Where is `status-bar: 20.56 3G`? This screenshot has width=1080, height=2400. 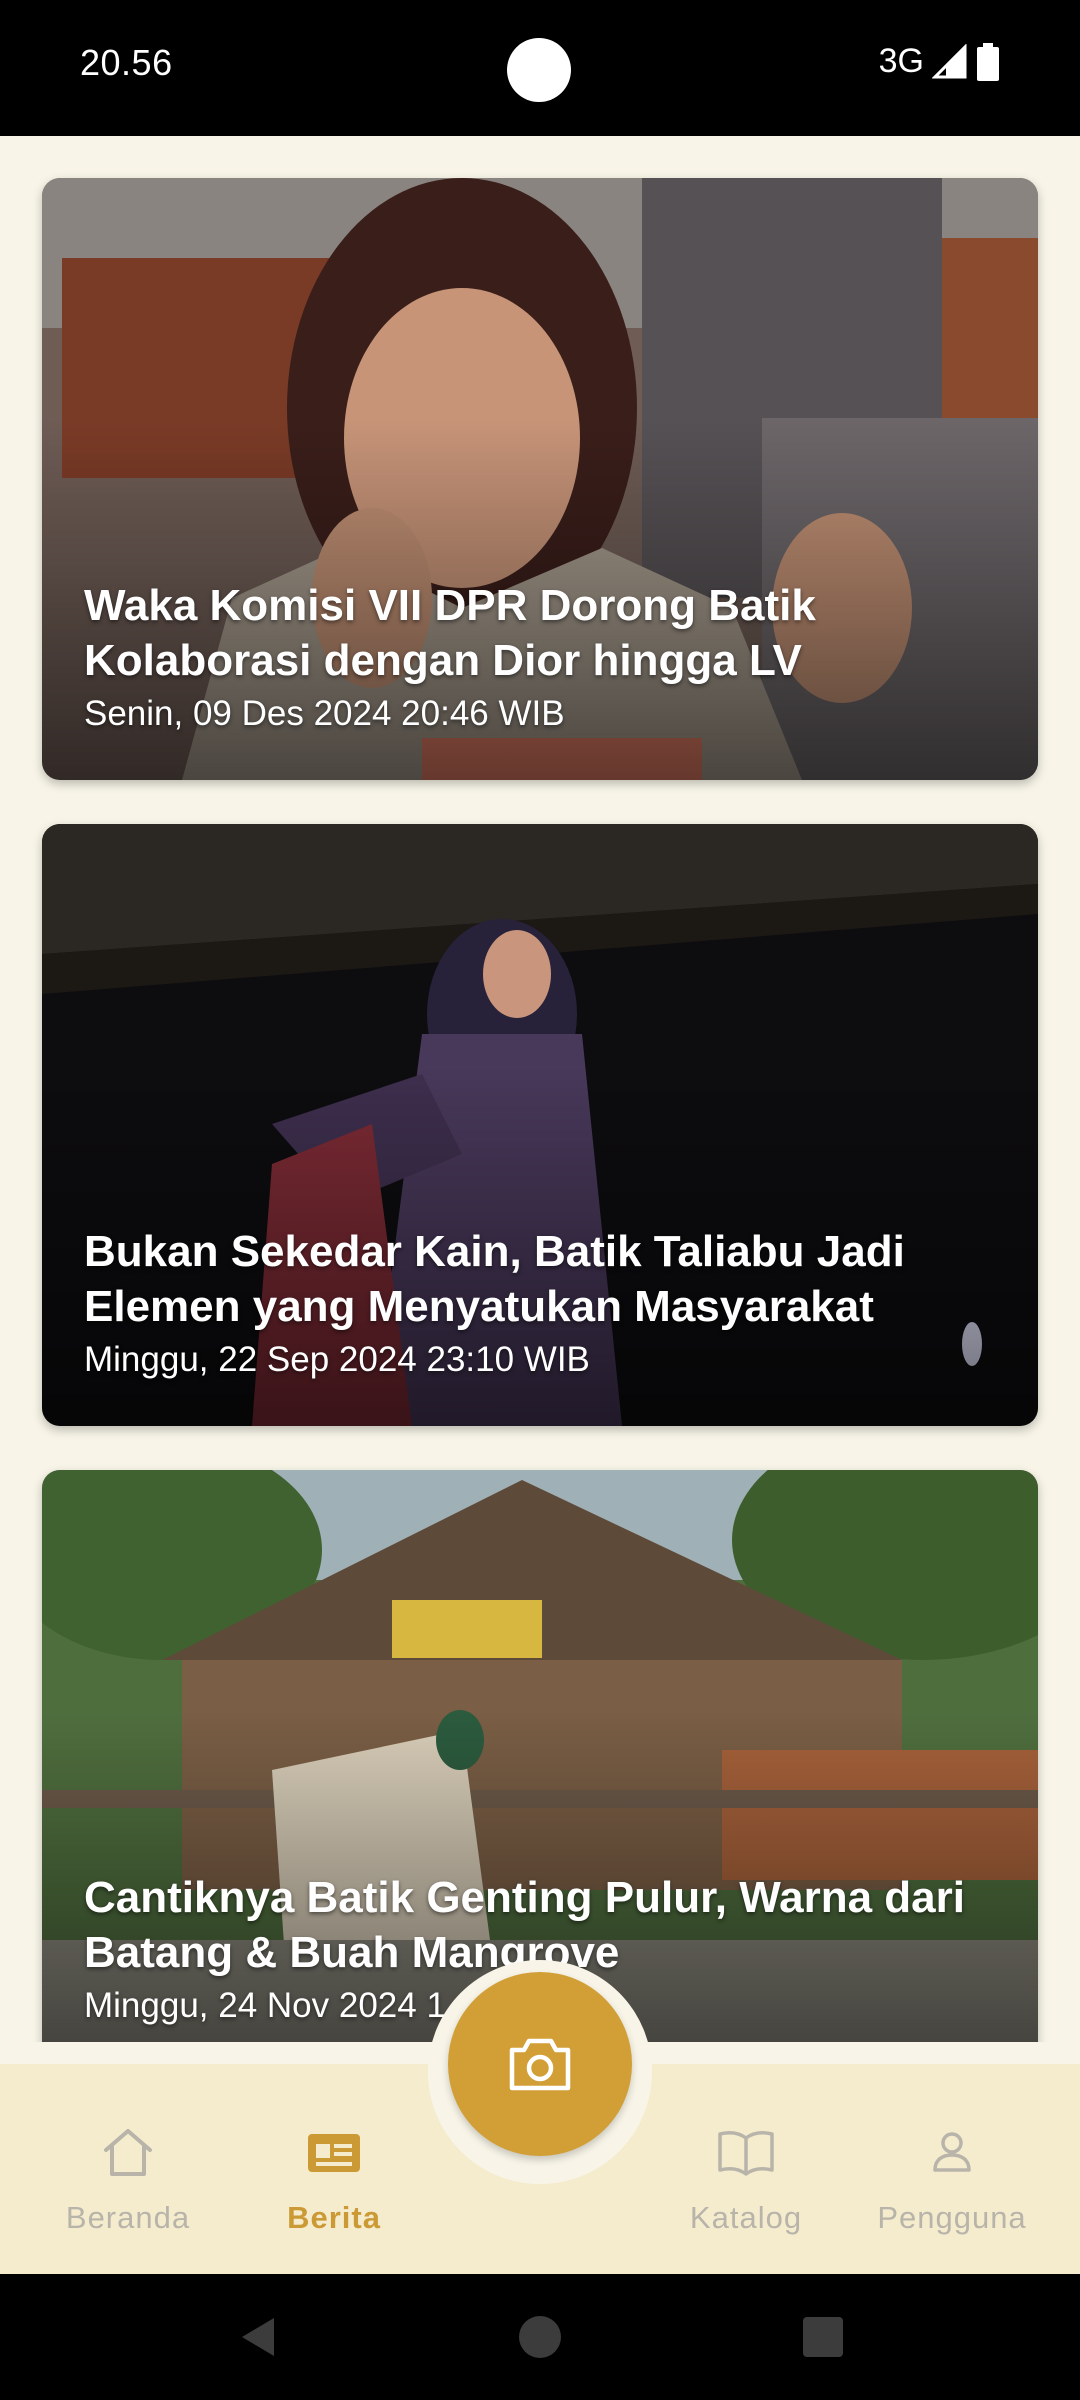 status-bar: 20.56 3G is located at coordinates (540, 68).